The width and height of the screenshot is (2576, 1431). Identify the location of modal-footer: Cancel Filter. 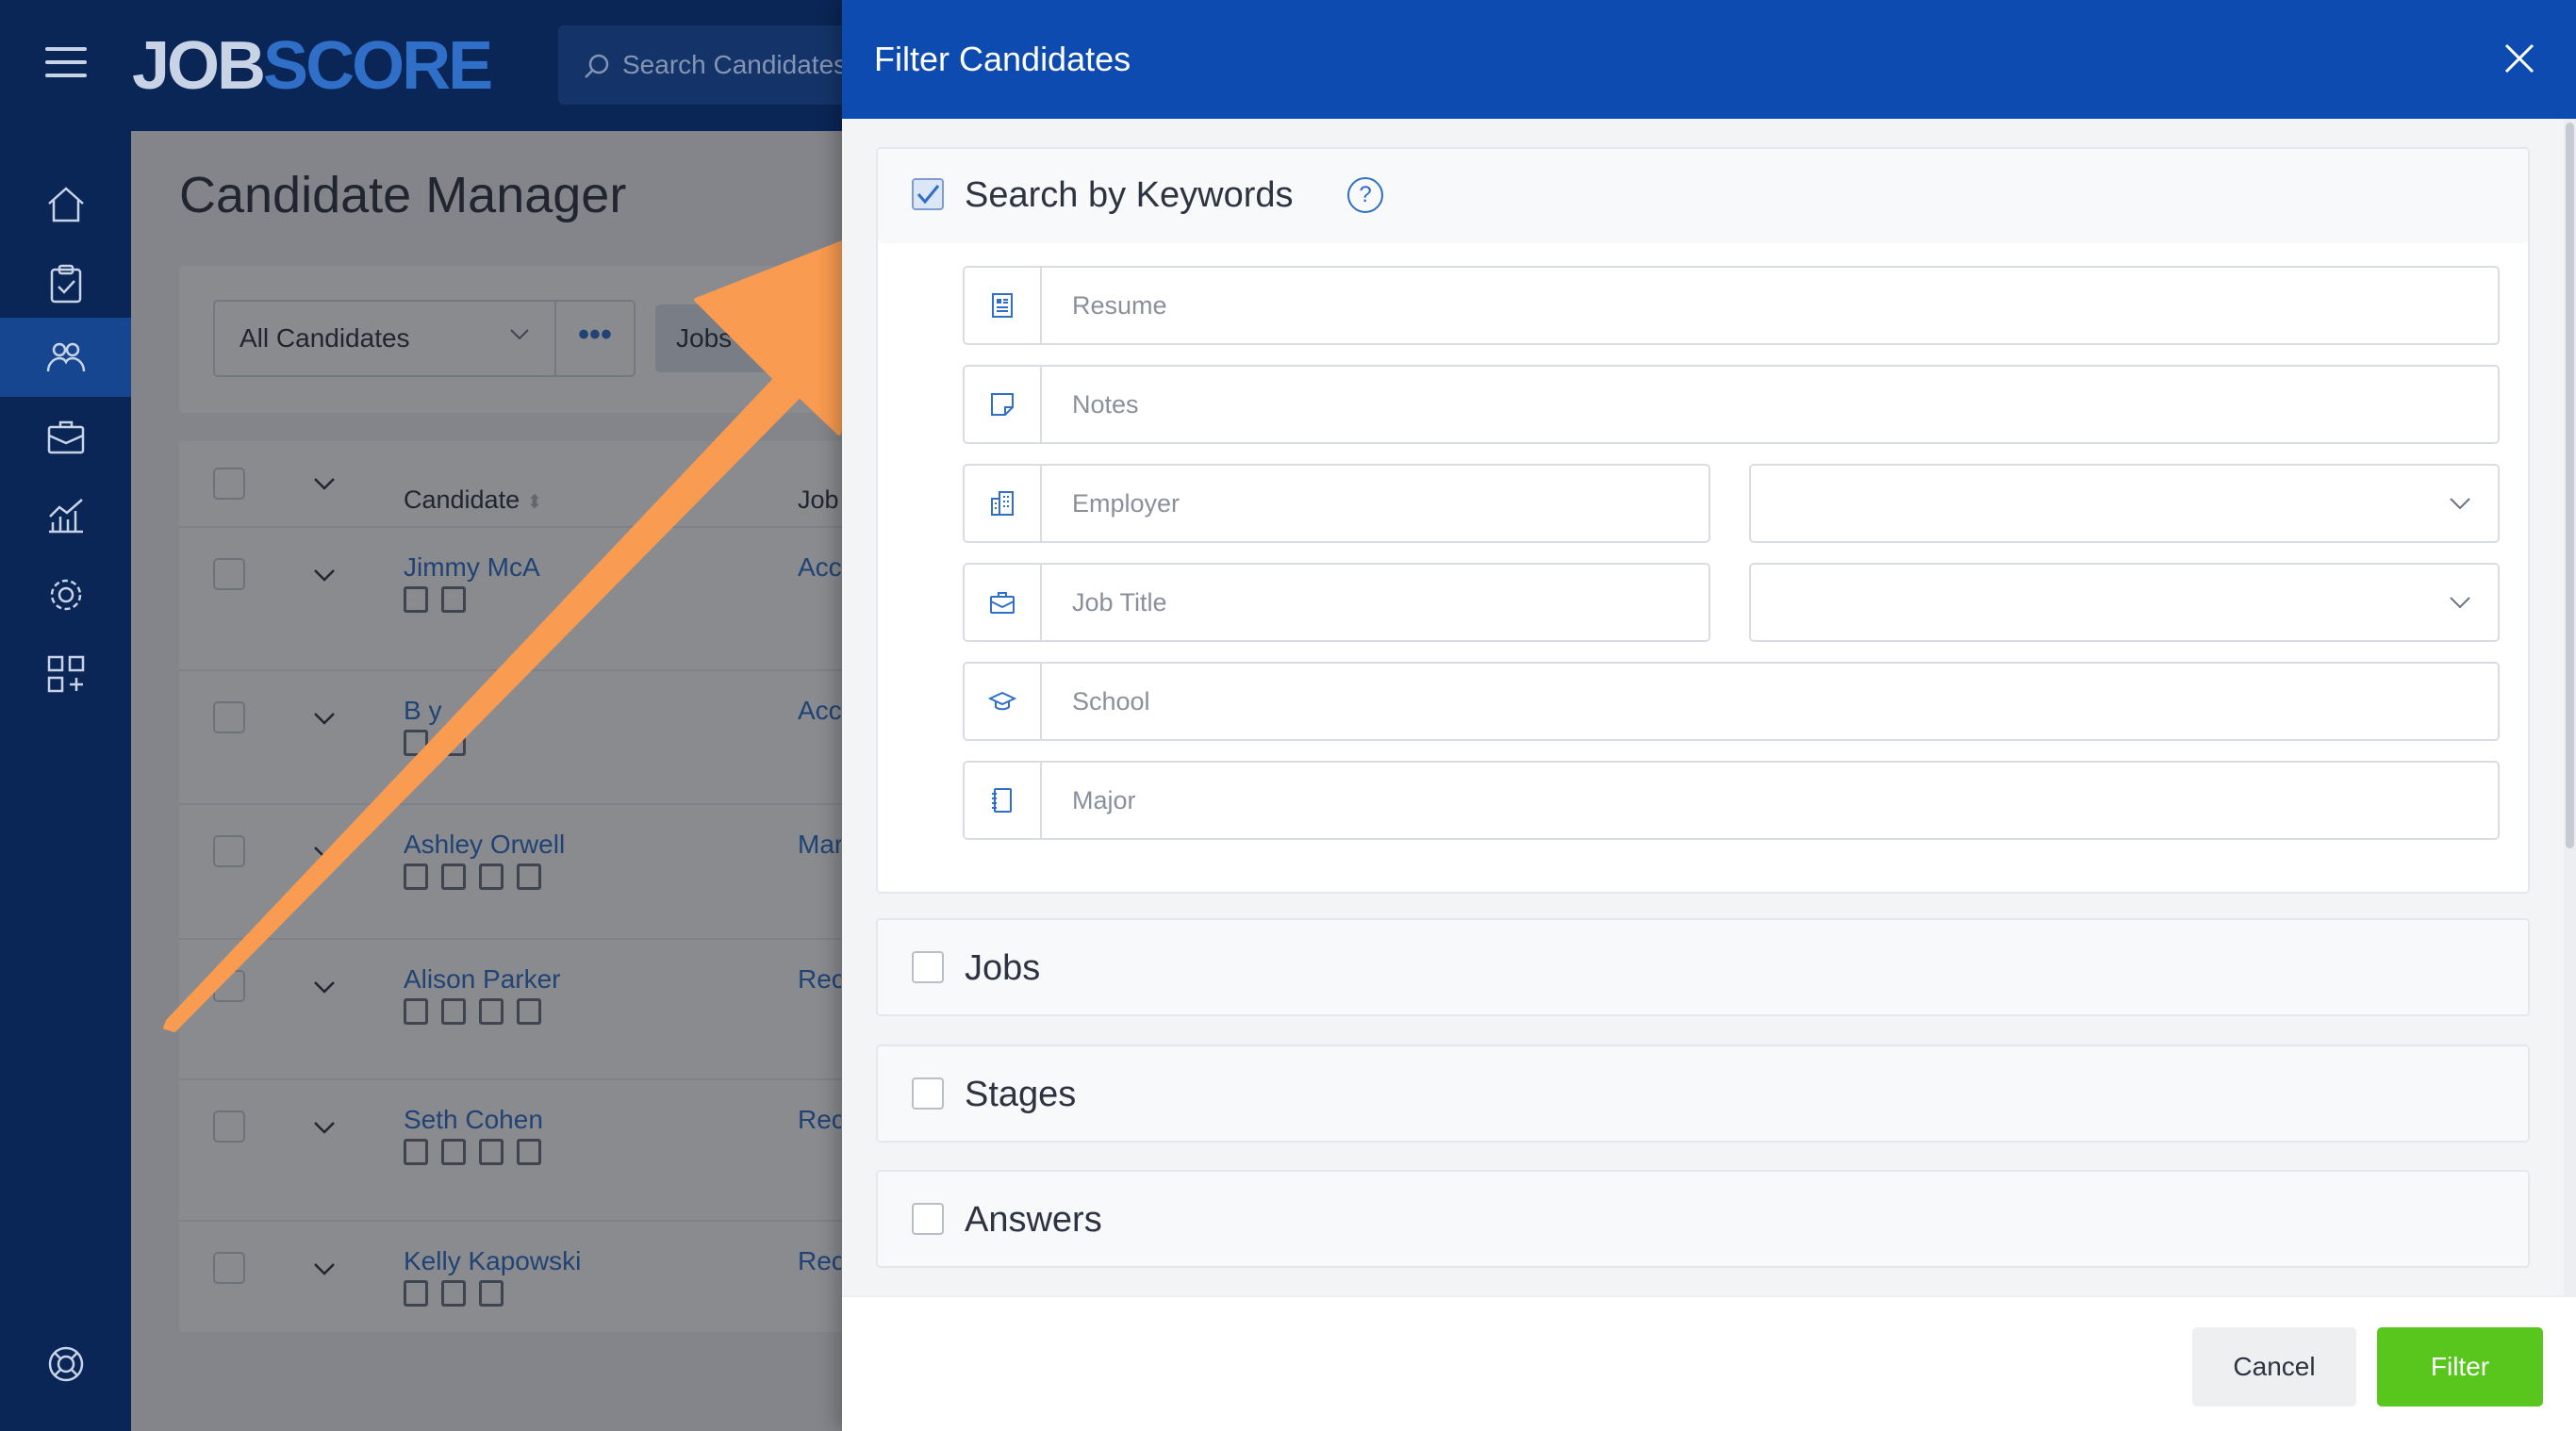
(1709, 1363).